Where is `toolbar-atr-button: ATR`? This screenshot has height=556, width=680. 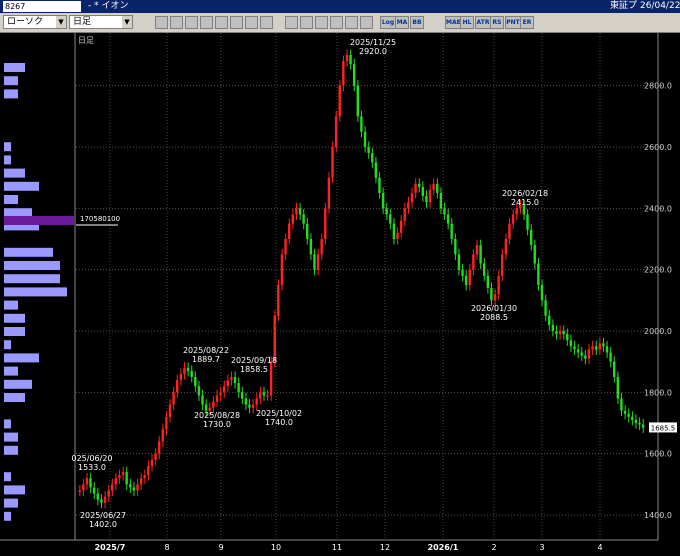
toolbar-atr-button: ATR is located at coordinates (483, 22).